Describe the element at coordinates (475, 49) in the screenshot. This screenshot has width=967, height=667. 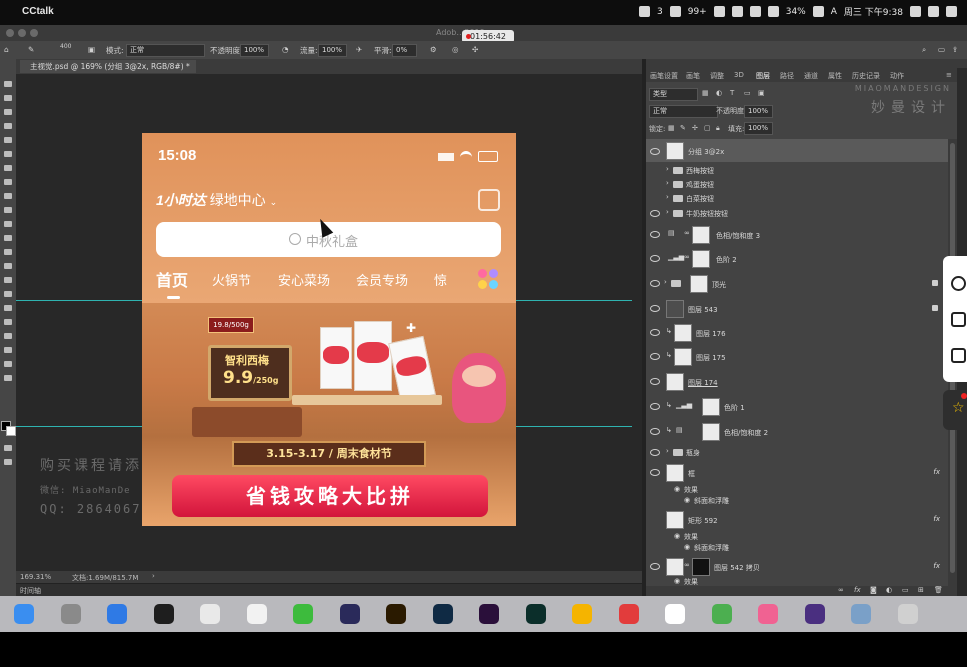
I see `symmetry-icon: ✣` at that location.